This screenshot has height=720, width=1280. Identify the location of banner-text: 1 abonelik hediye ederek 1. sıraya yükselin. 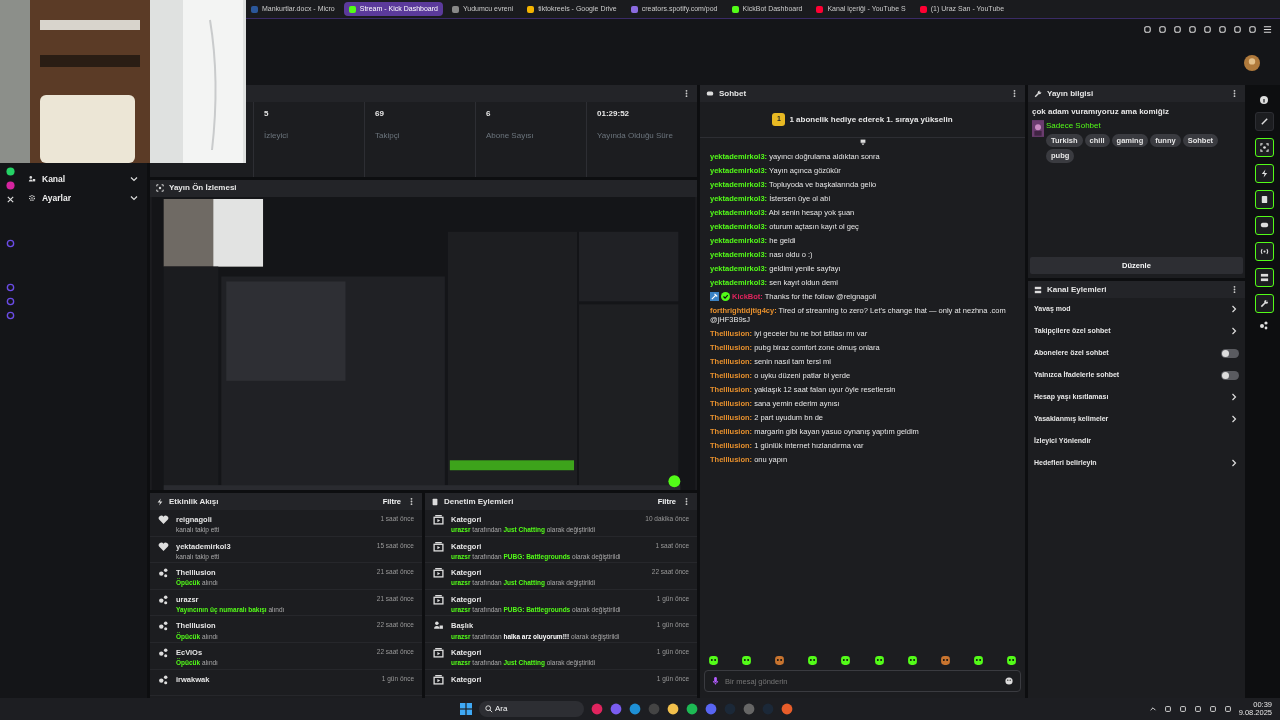
(871, 119).